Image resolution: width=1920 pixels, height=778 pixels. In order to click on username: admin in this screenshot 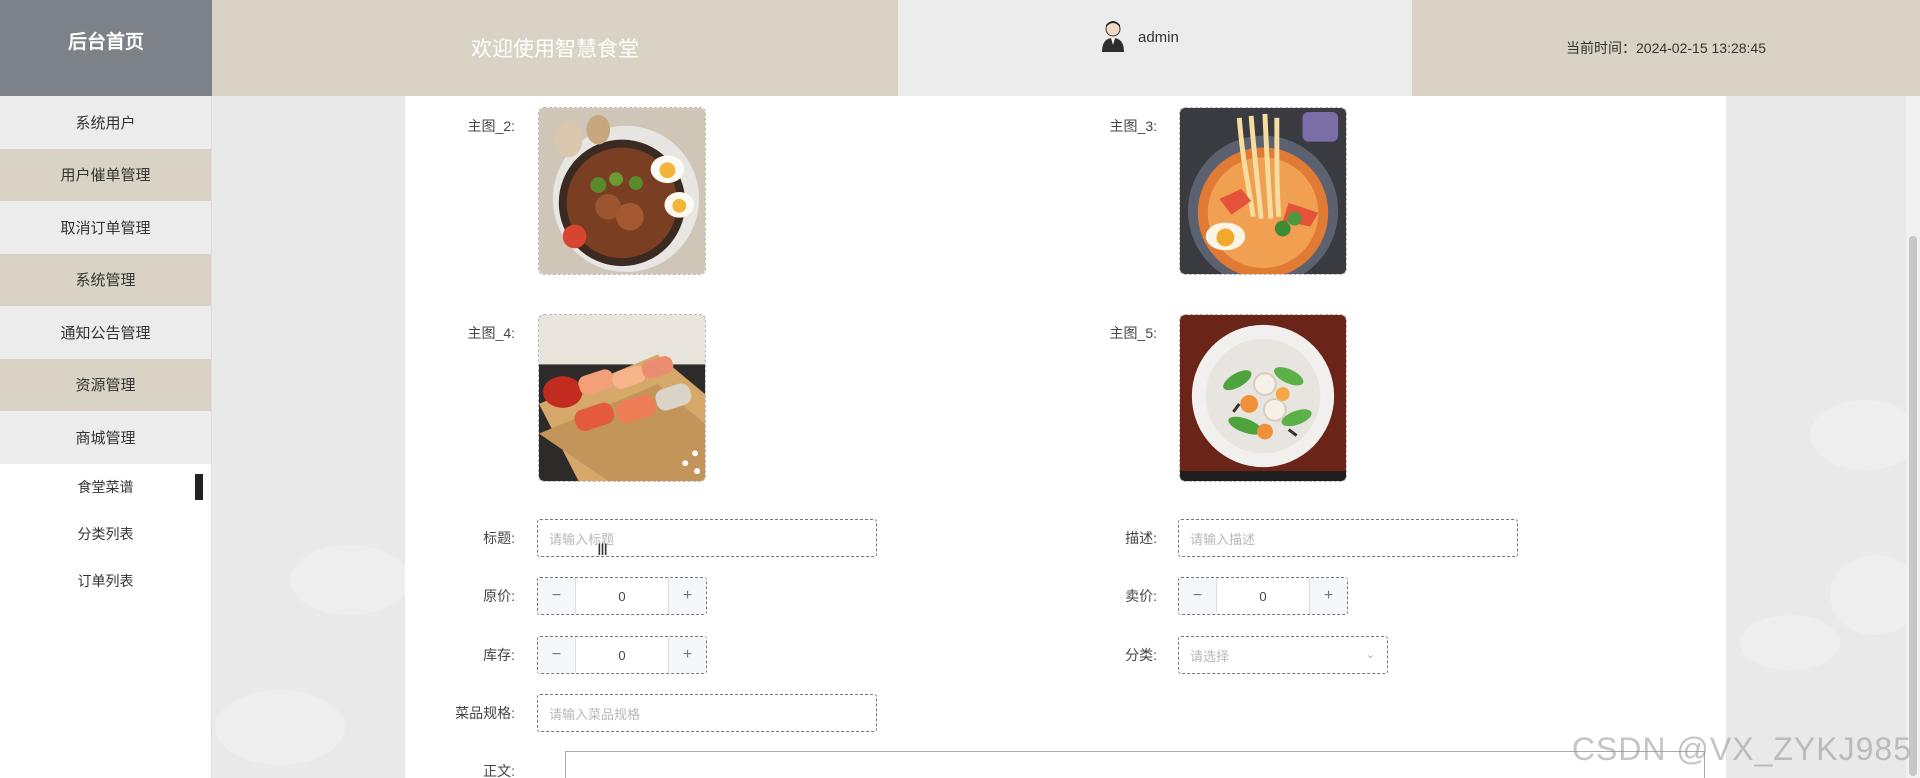, I will do `click(1158, 37)`.